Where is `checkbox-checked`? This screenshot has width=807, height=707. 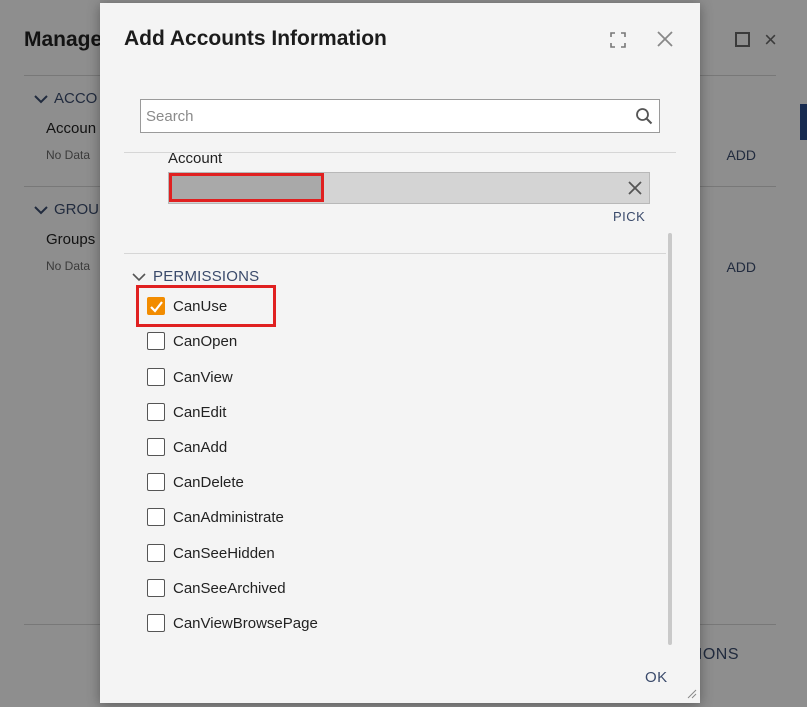
checkbox-checked is located at coordinates (156, 306).